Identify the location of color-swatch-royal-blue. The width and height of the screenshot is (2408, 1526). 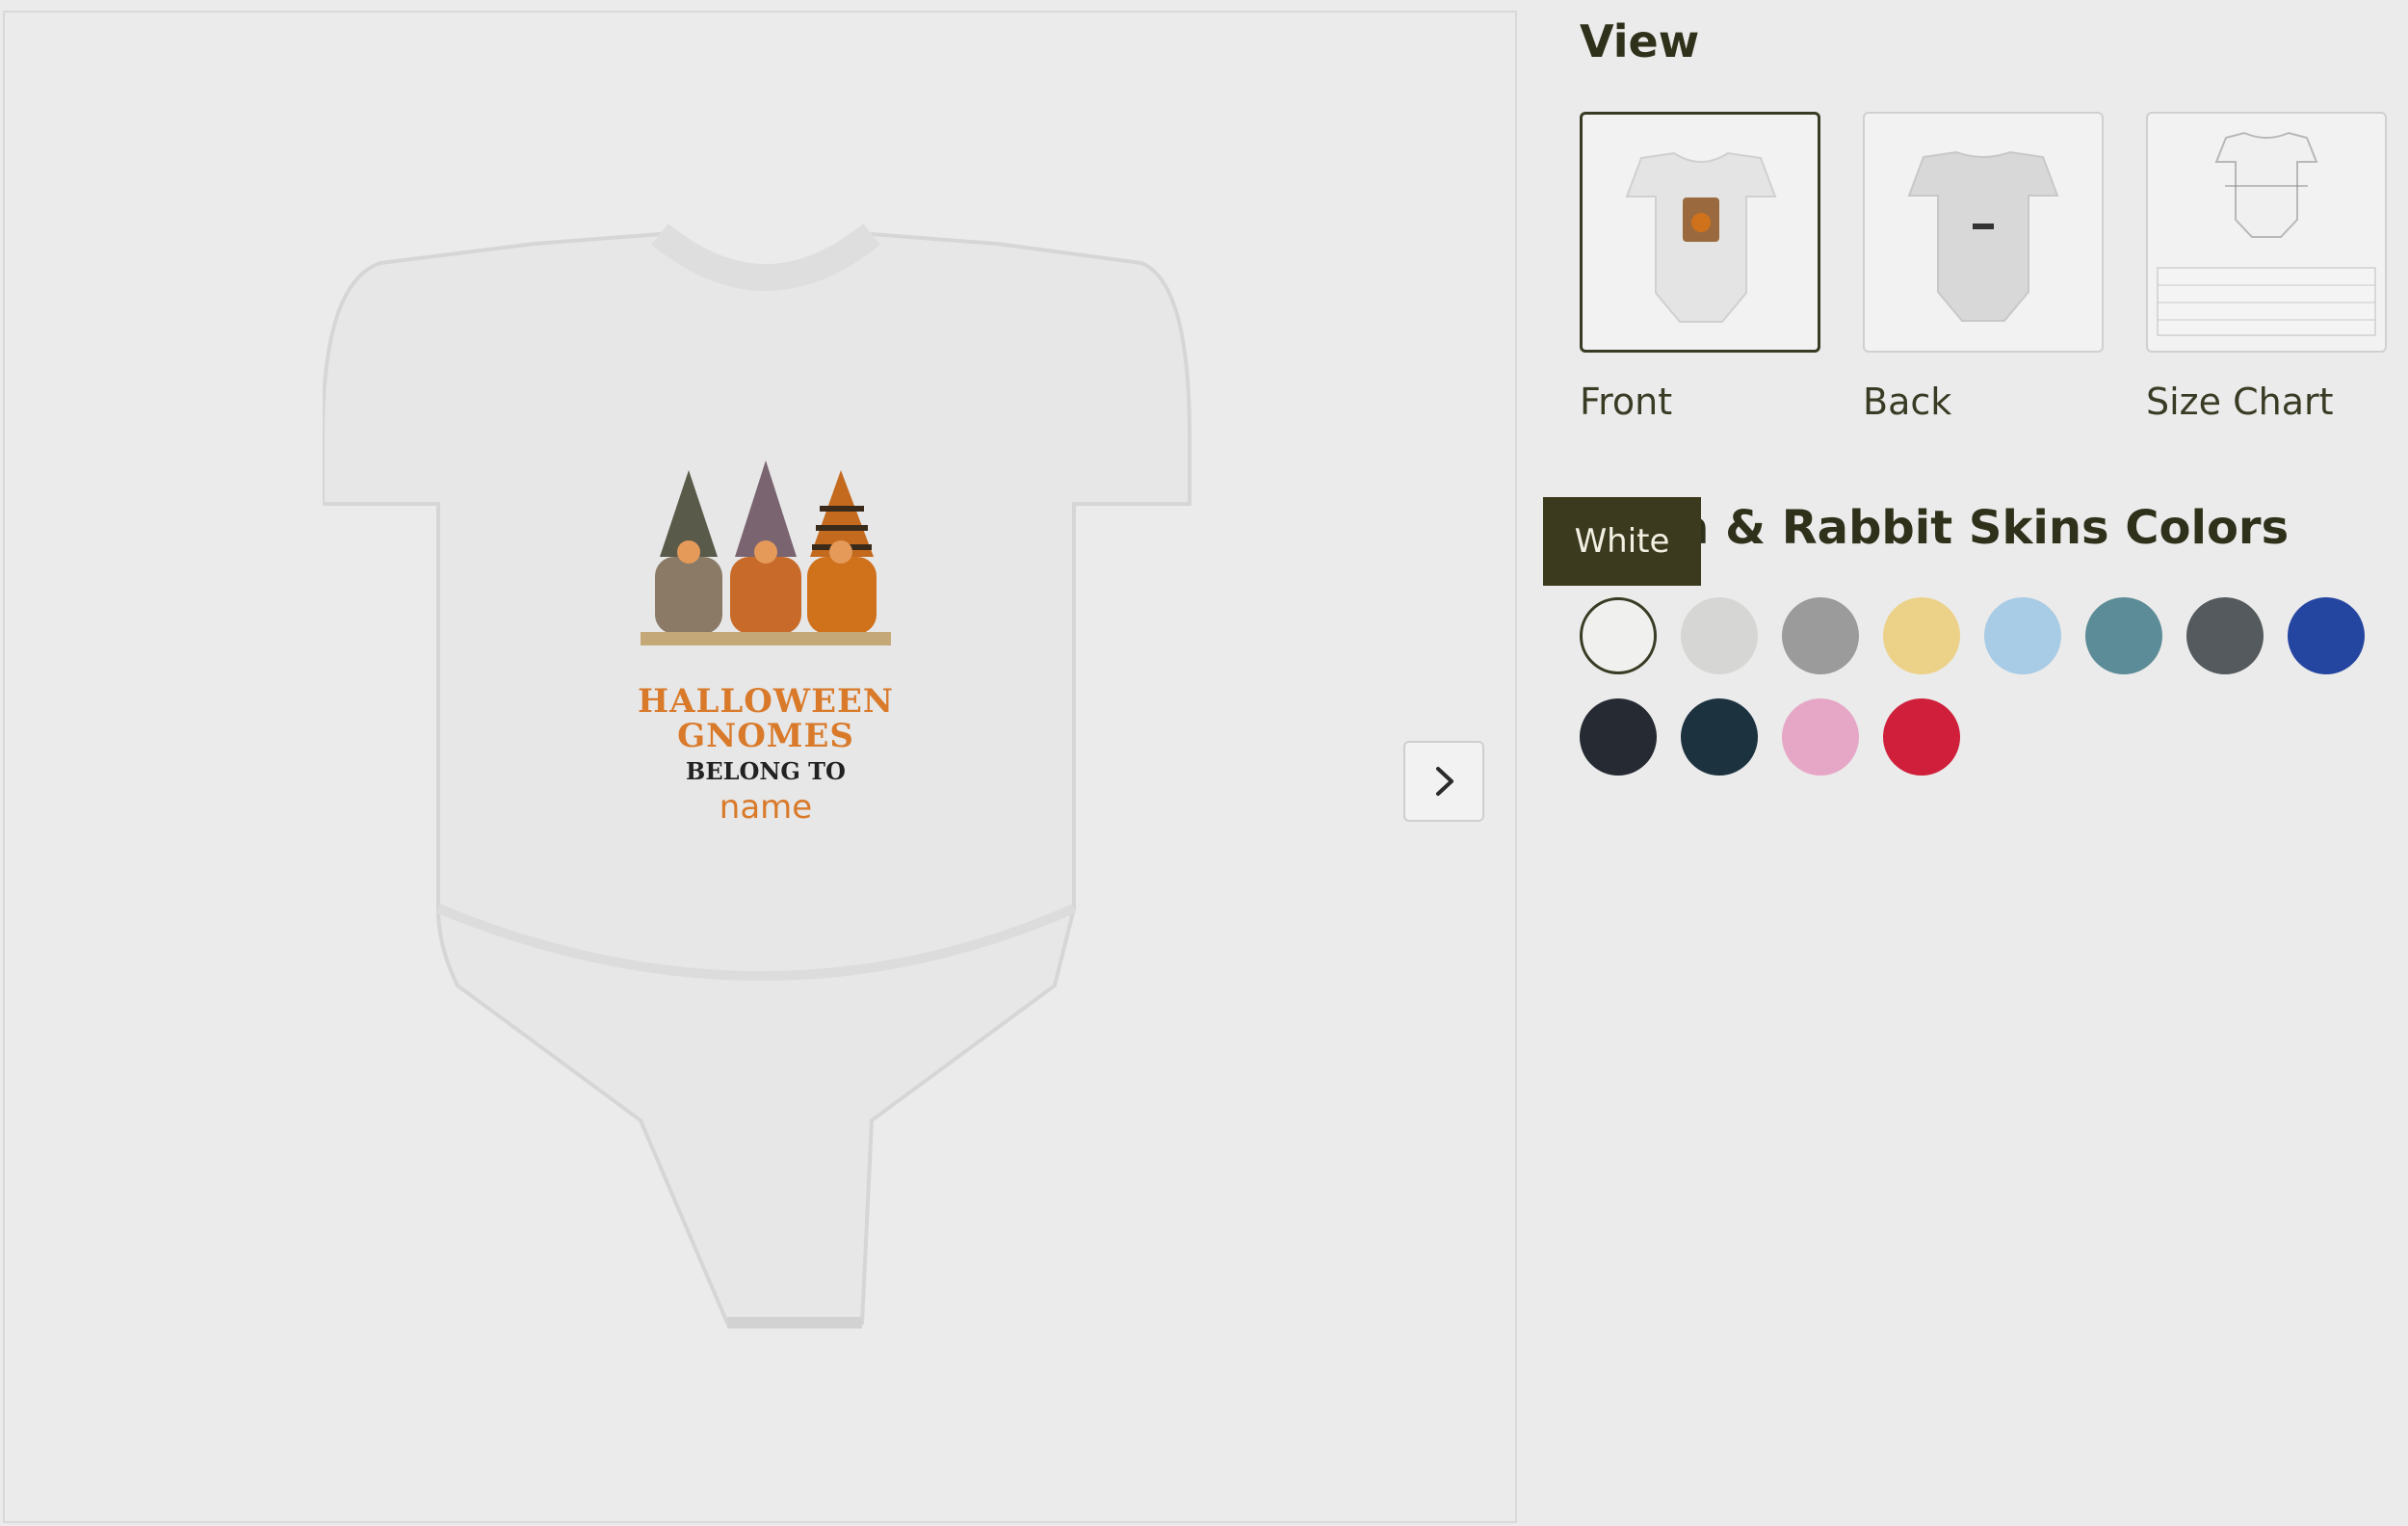
(2326, 635).